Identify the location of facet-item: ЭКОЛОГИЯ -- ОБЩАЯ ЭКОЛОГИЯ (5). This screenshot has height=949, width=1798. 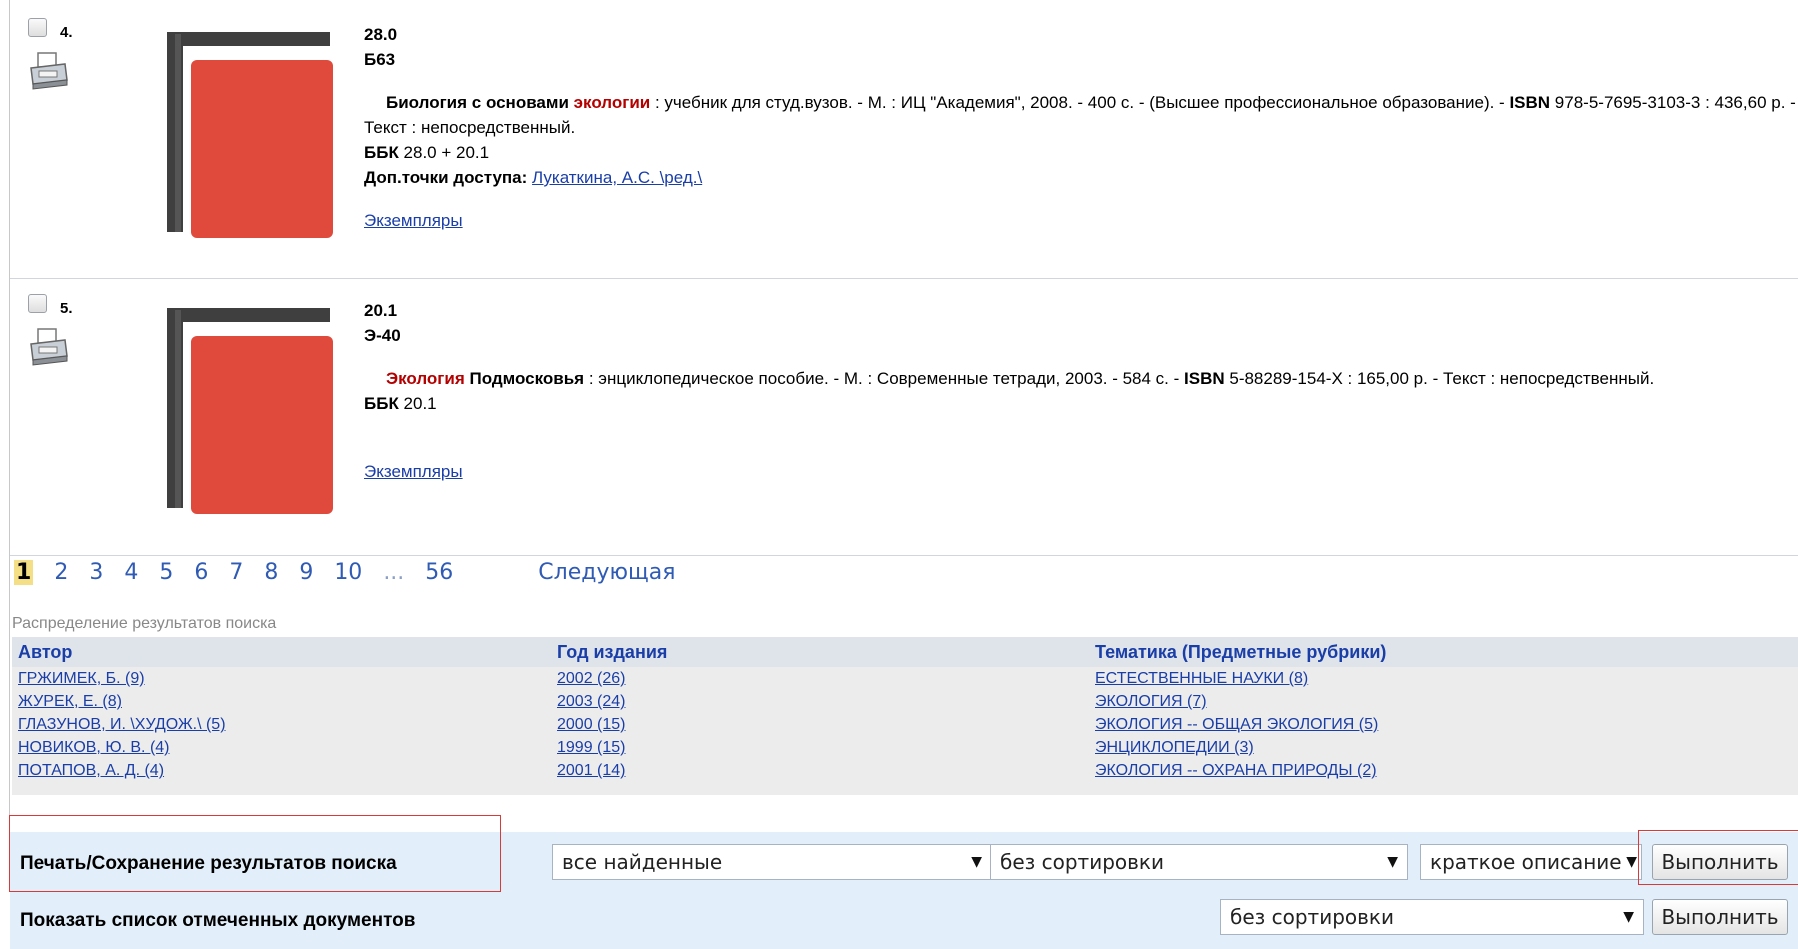
(1240, 724).